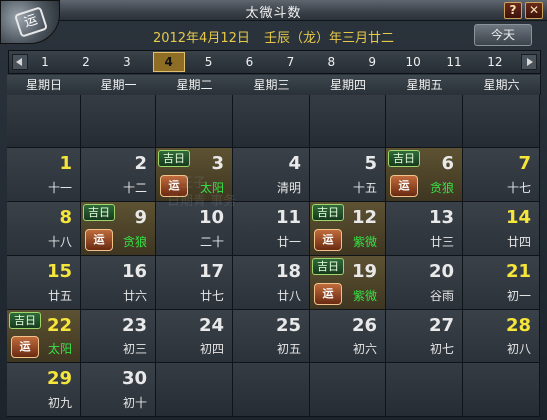 This screenshot has height=420, width=547. Describe the element at coordinates (271, 175) in the screenshot. I see `day-cell-4: 4 清明` at that location.